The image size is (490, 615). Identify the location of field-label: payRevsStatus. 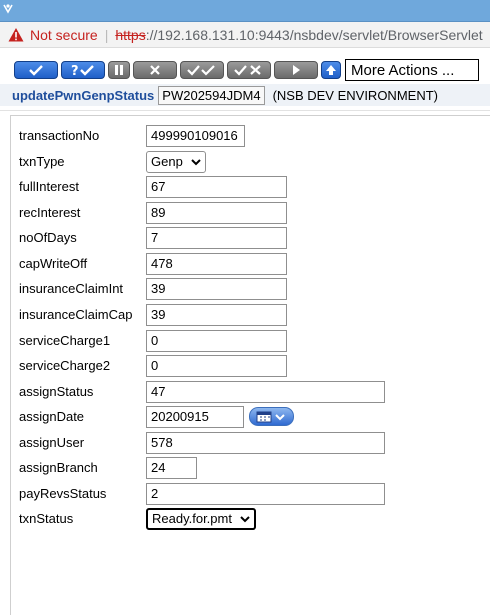
(63, 493).